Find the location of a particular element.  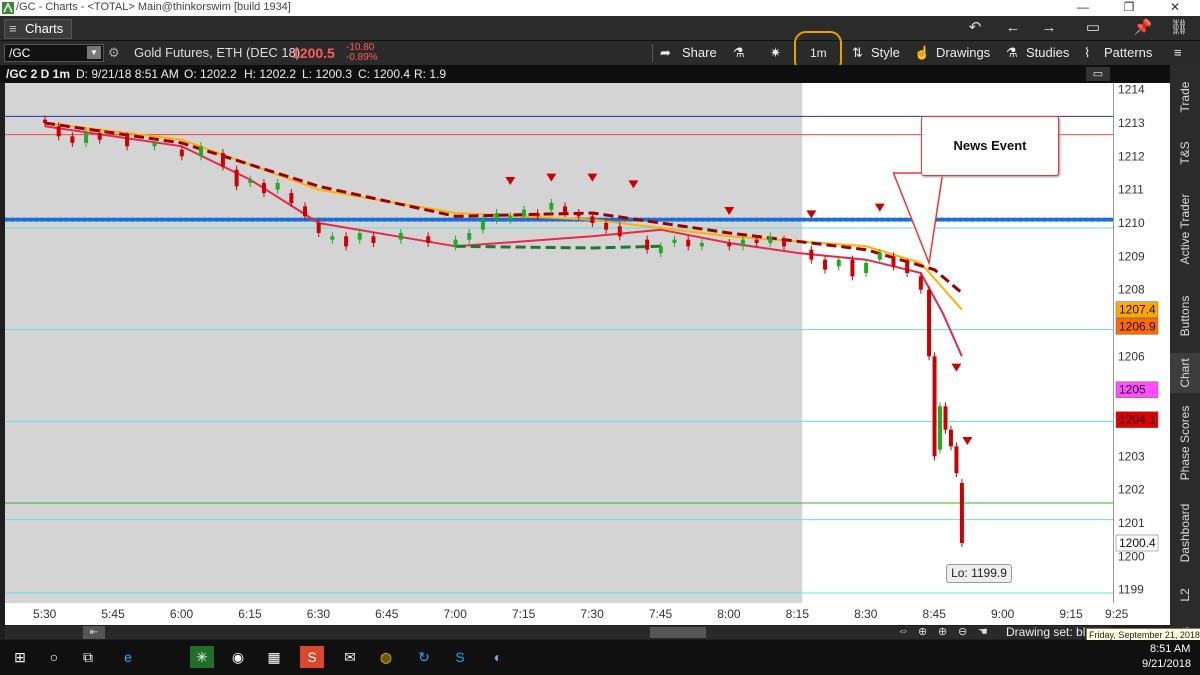

time-tick-label: 8:30 is located at coordinates (866, 614).